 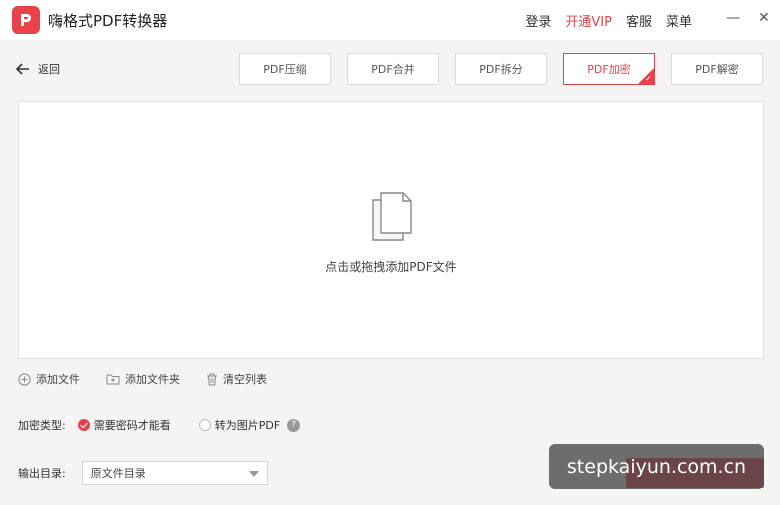 What do you see at coordinates (174, 473) in the screenshot?
I see `output-directory-select: 原文件目录` at bounding box center [174, 473].